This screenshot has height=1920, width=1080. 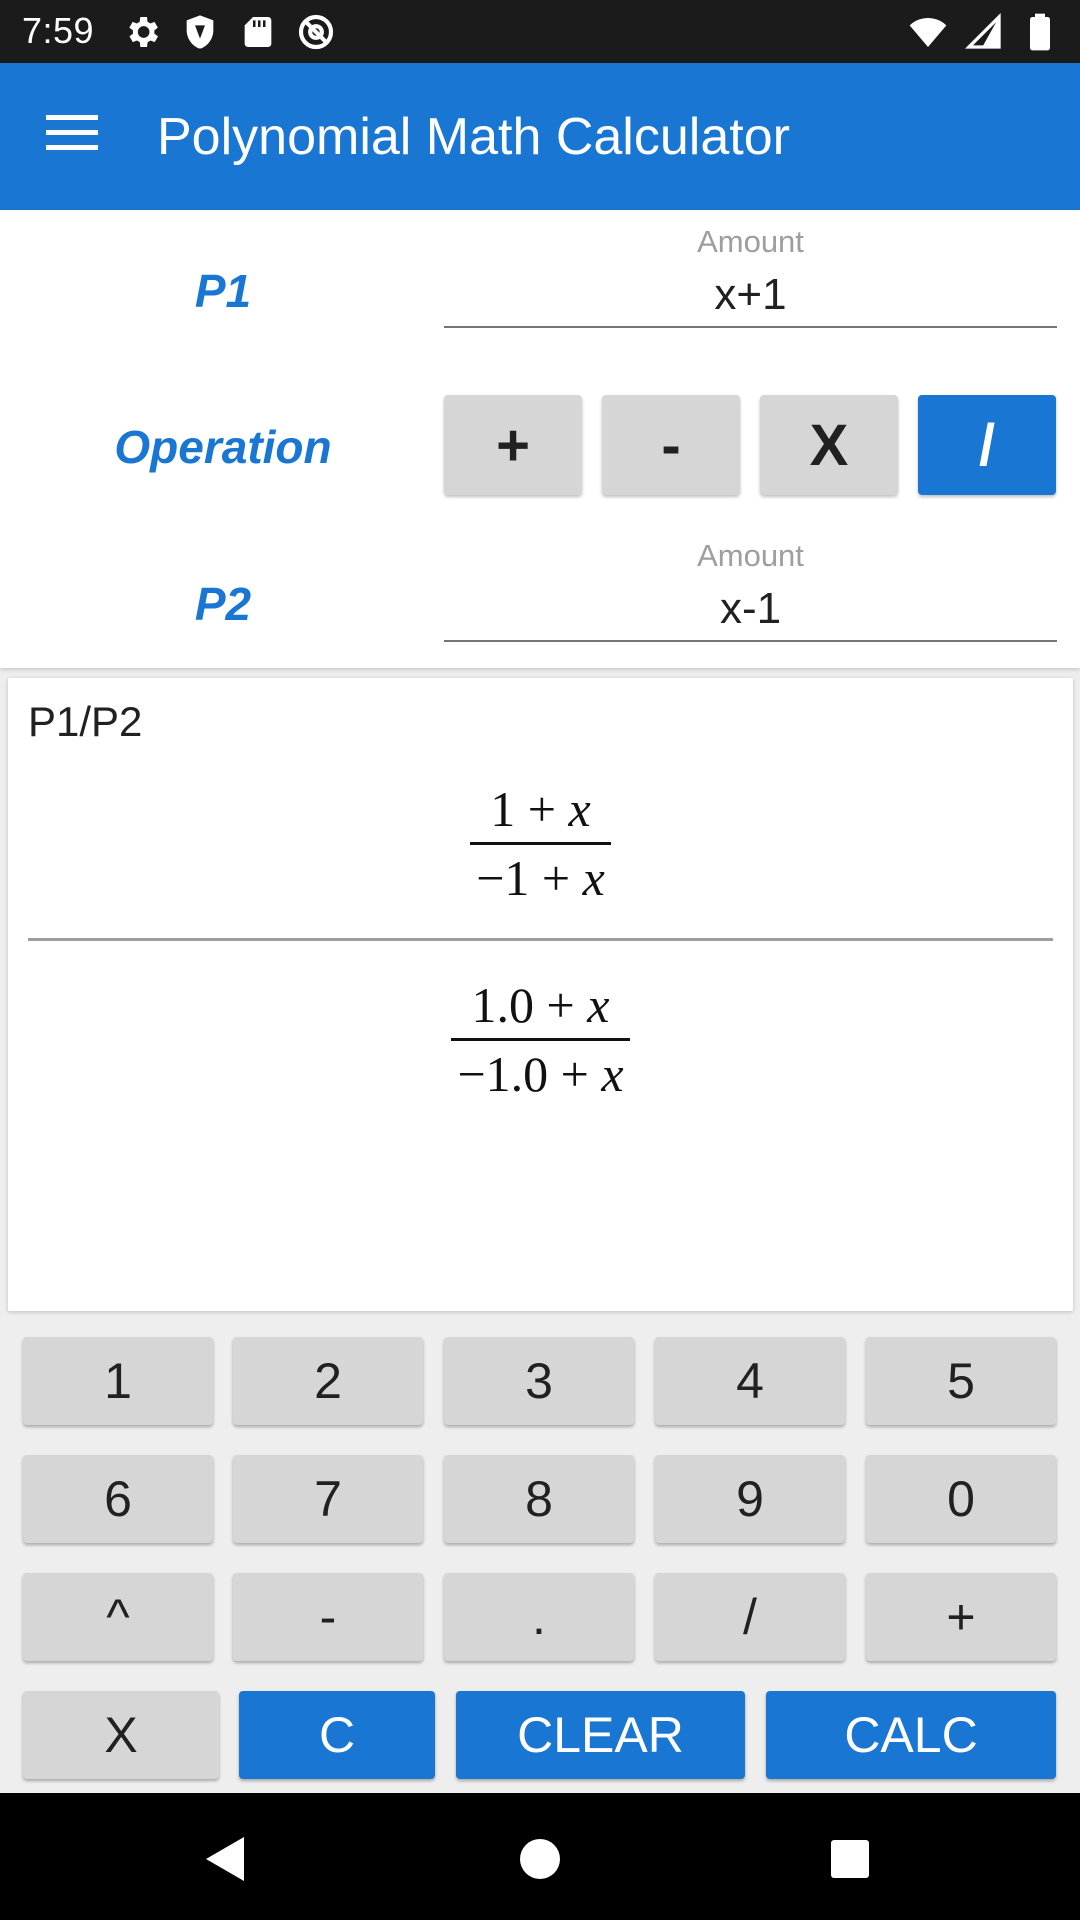 What do you see at coordinates (223, 447) in the screenshot?
I see `operation-label: Operation` at bounding box center [223, 447].